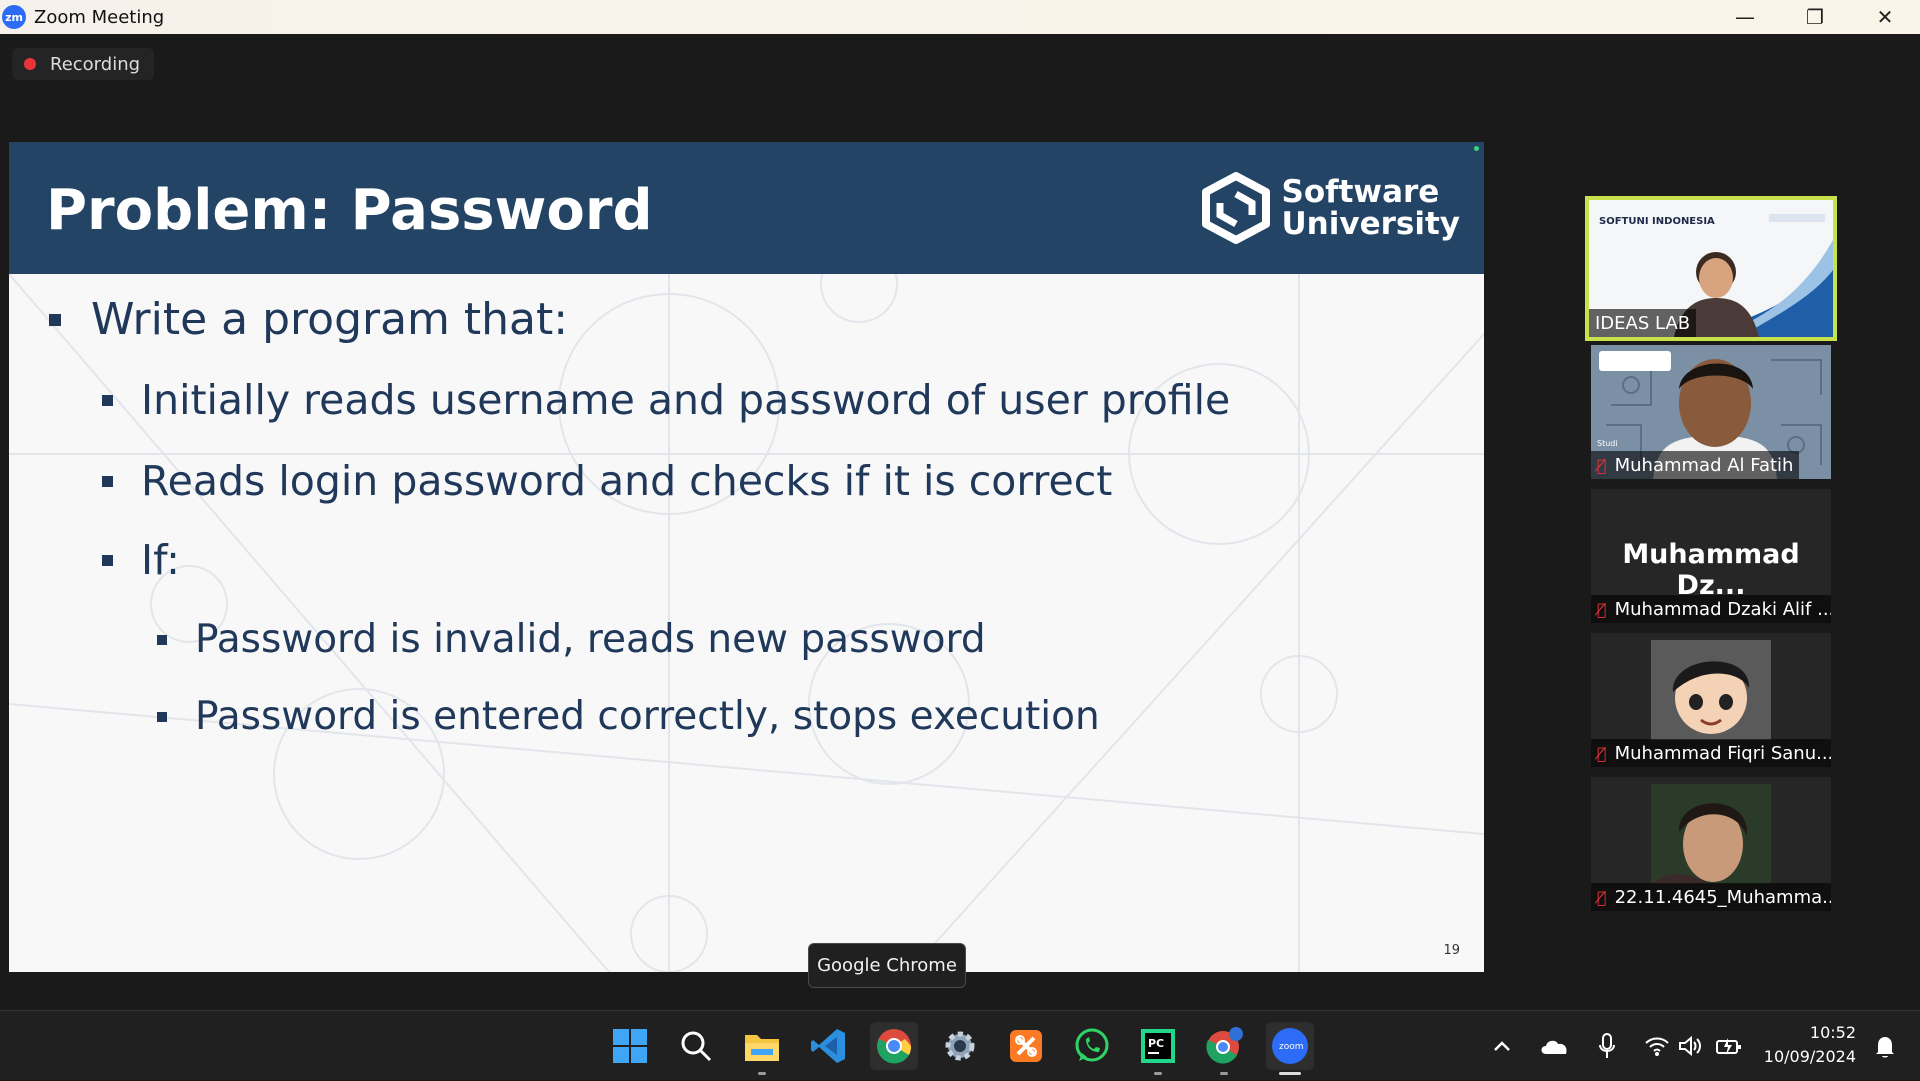 This screenshot has width=1920, height=1081. Describe the element at coordinates (1235, 208) in the screenshot. I see `softuni-logo-icon` at that location.